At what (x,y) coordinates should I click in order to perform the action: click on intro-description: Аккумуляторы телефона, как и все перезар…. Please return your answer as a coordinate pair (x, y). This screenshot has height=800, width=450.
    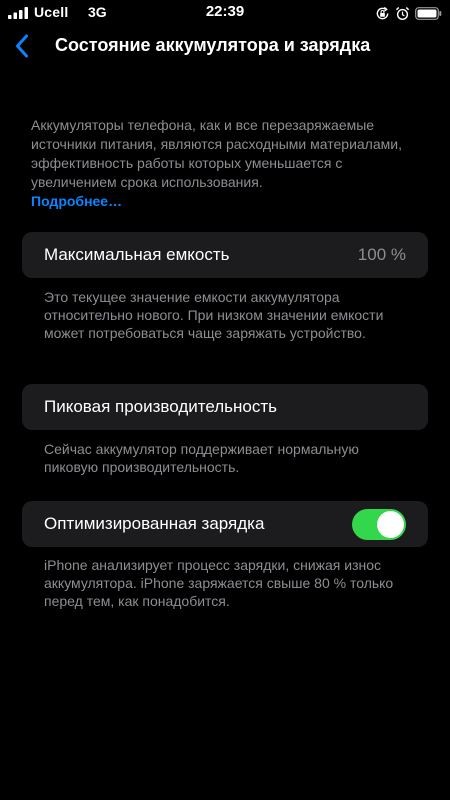
    Looking at the image, I should click on (221, 163).